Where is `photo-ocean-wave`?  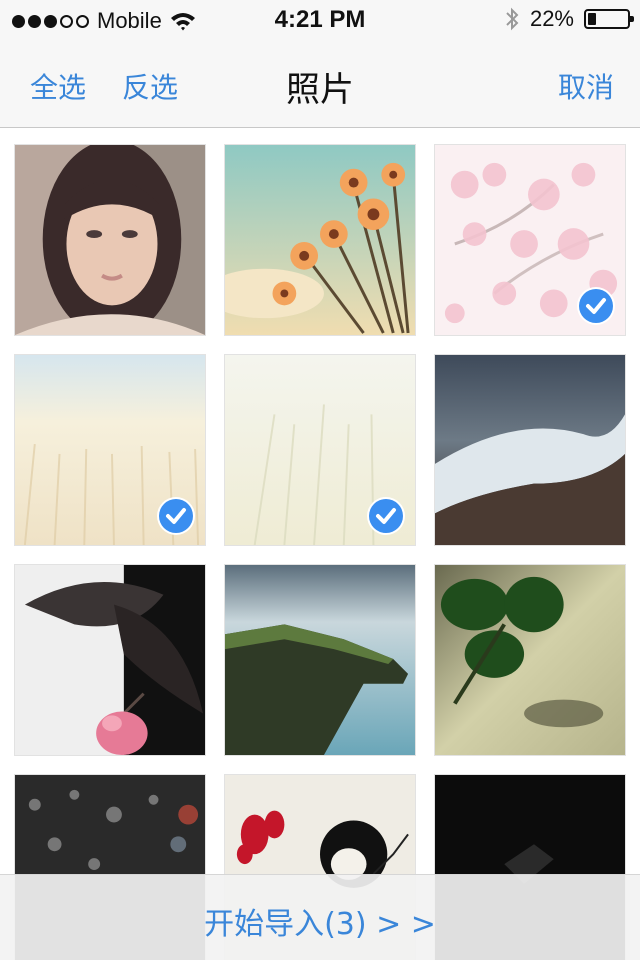 photo-ocean-wave is located at coordinates (530, 450).